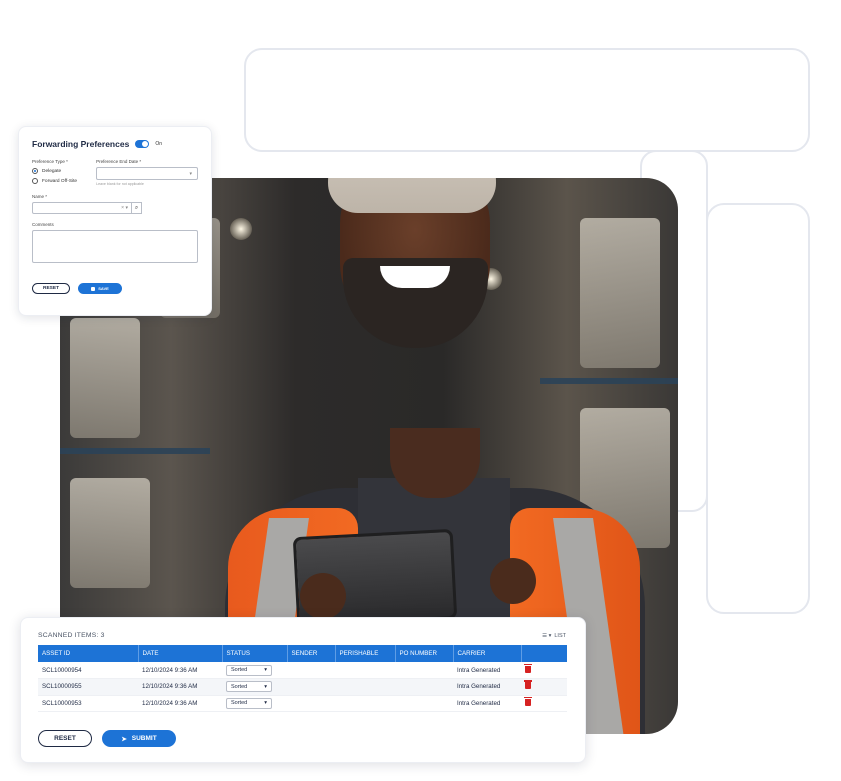  I want to click on column-header: CARRIER, so click(487, 653).